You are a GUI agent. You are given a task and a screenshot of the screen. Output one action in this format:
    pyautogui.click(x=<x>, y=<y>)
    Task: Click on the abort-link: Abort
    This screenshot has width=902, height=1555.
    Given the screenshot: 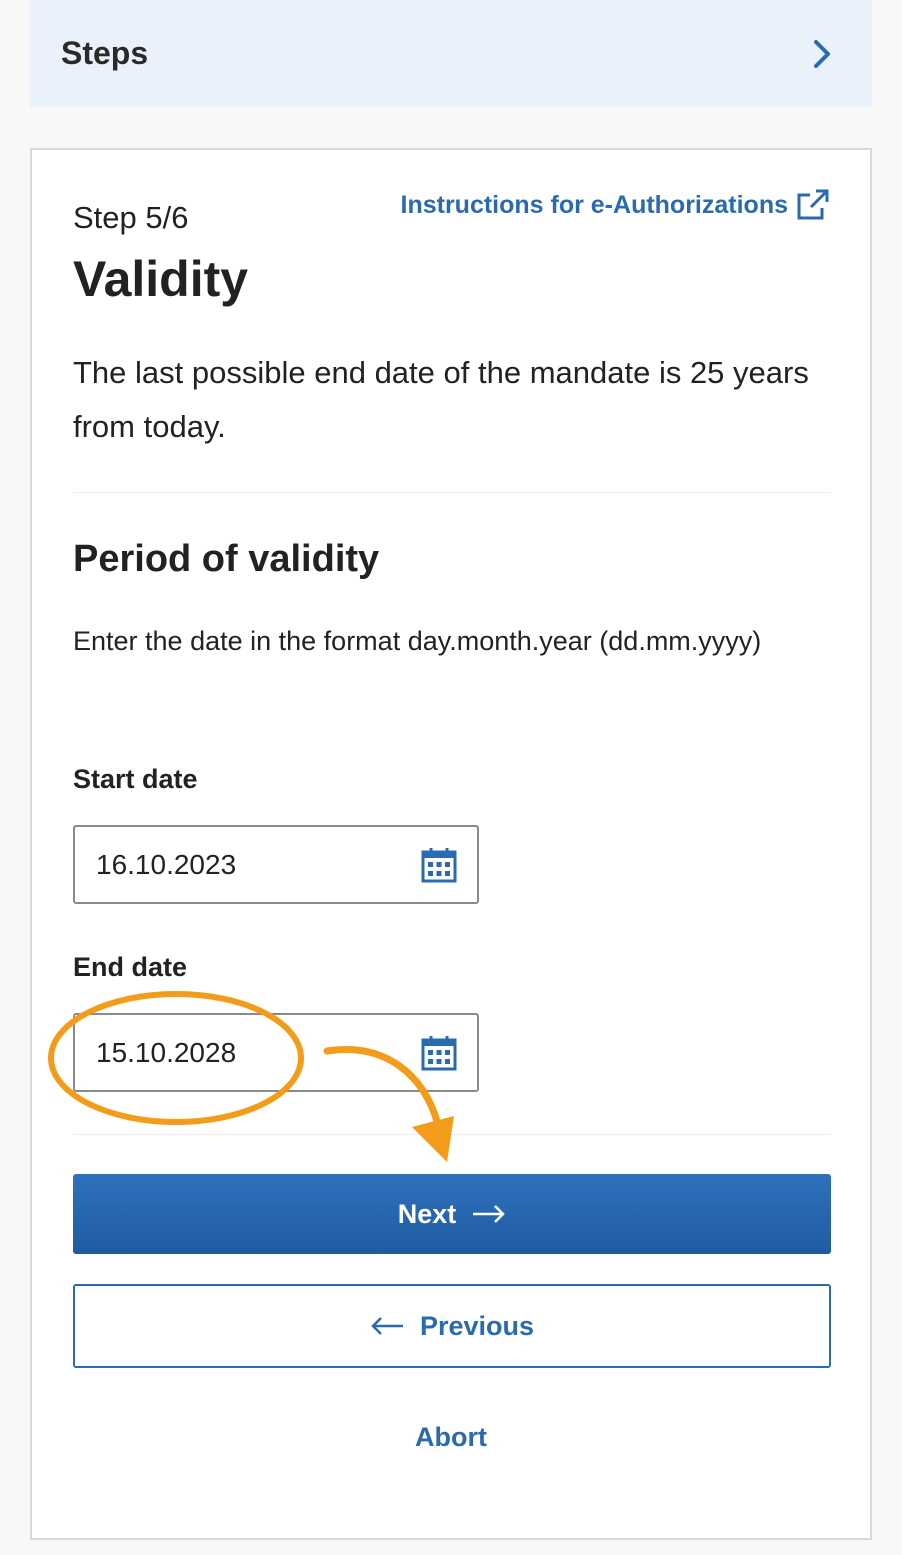 What is the action you would take?
    pyautogui.click(x=451, y=1437)
    